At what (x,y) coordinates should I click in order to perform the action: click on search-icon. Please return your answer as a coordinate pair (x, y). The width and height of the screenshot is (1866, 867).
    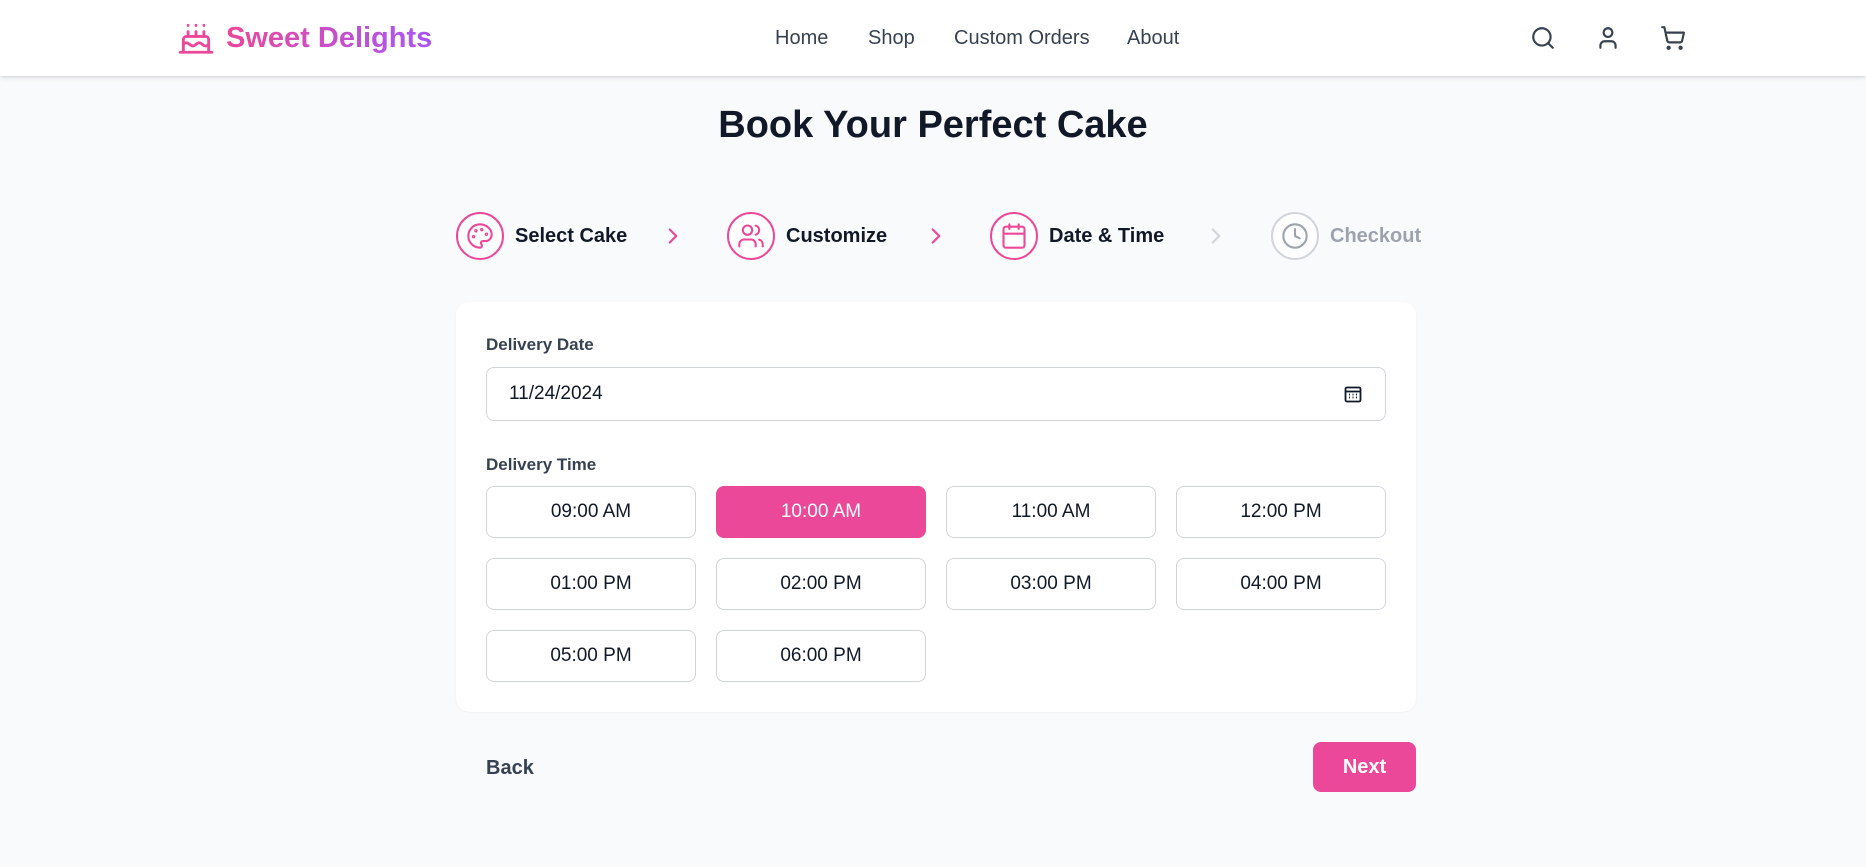
    Looking at the image, I should click on (1543, 38).